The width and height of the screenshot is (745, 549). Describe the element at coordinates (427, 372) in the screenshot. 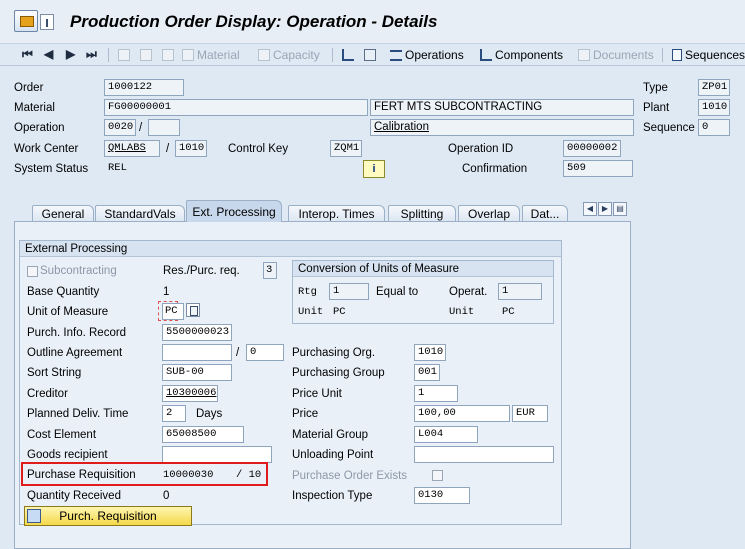

I see `purchasing-group-field: 001` at that location.